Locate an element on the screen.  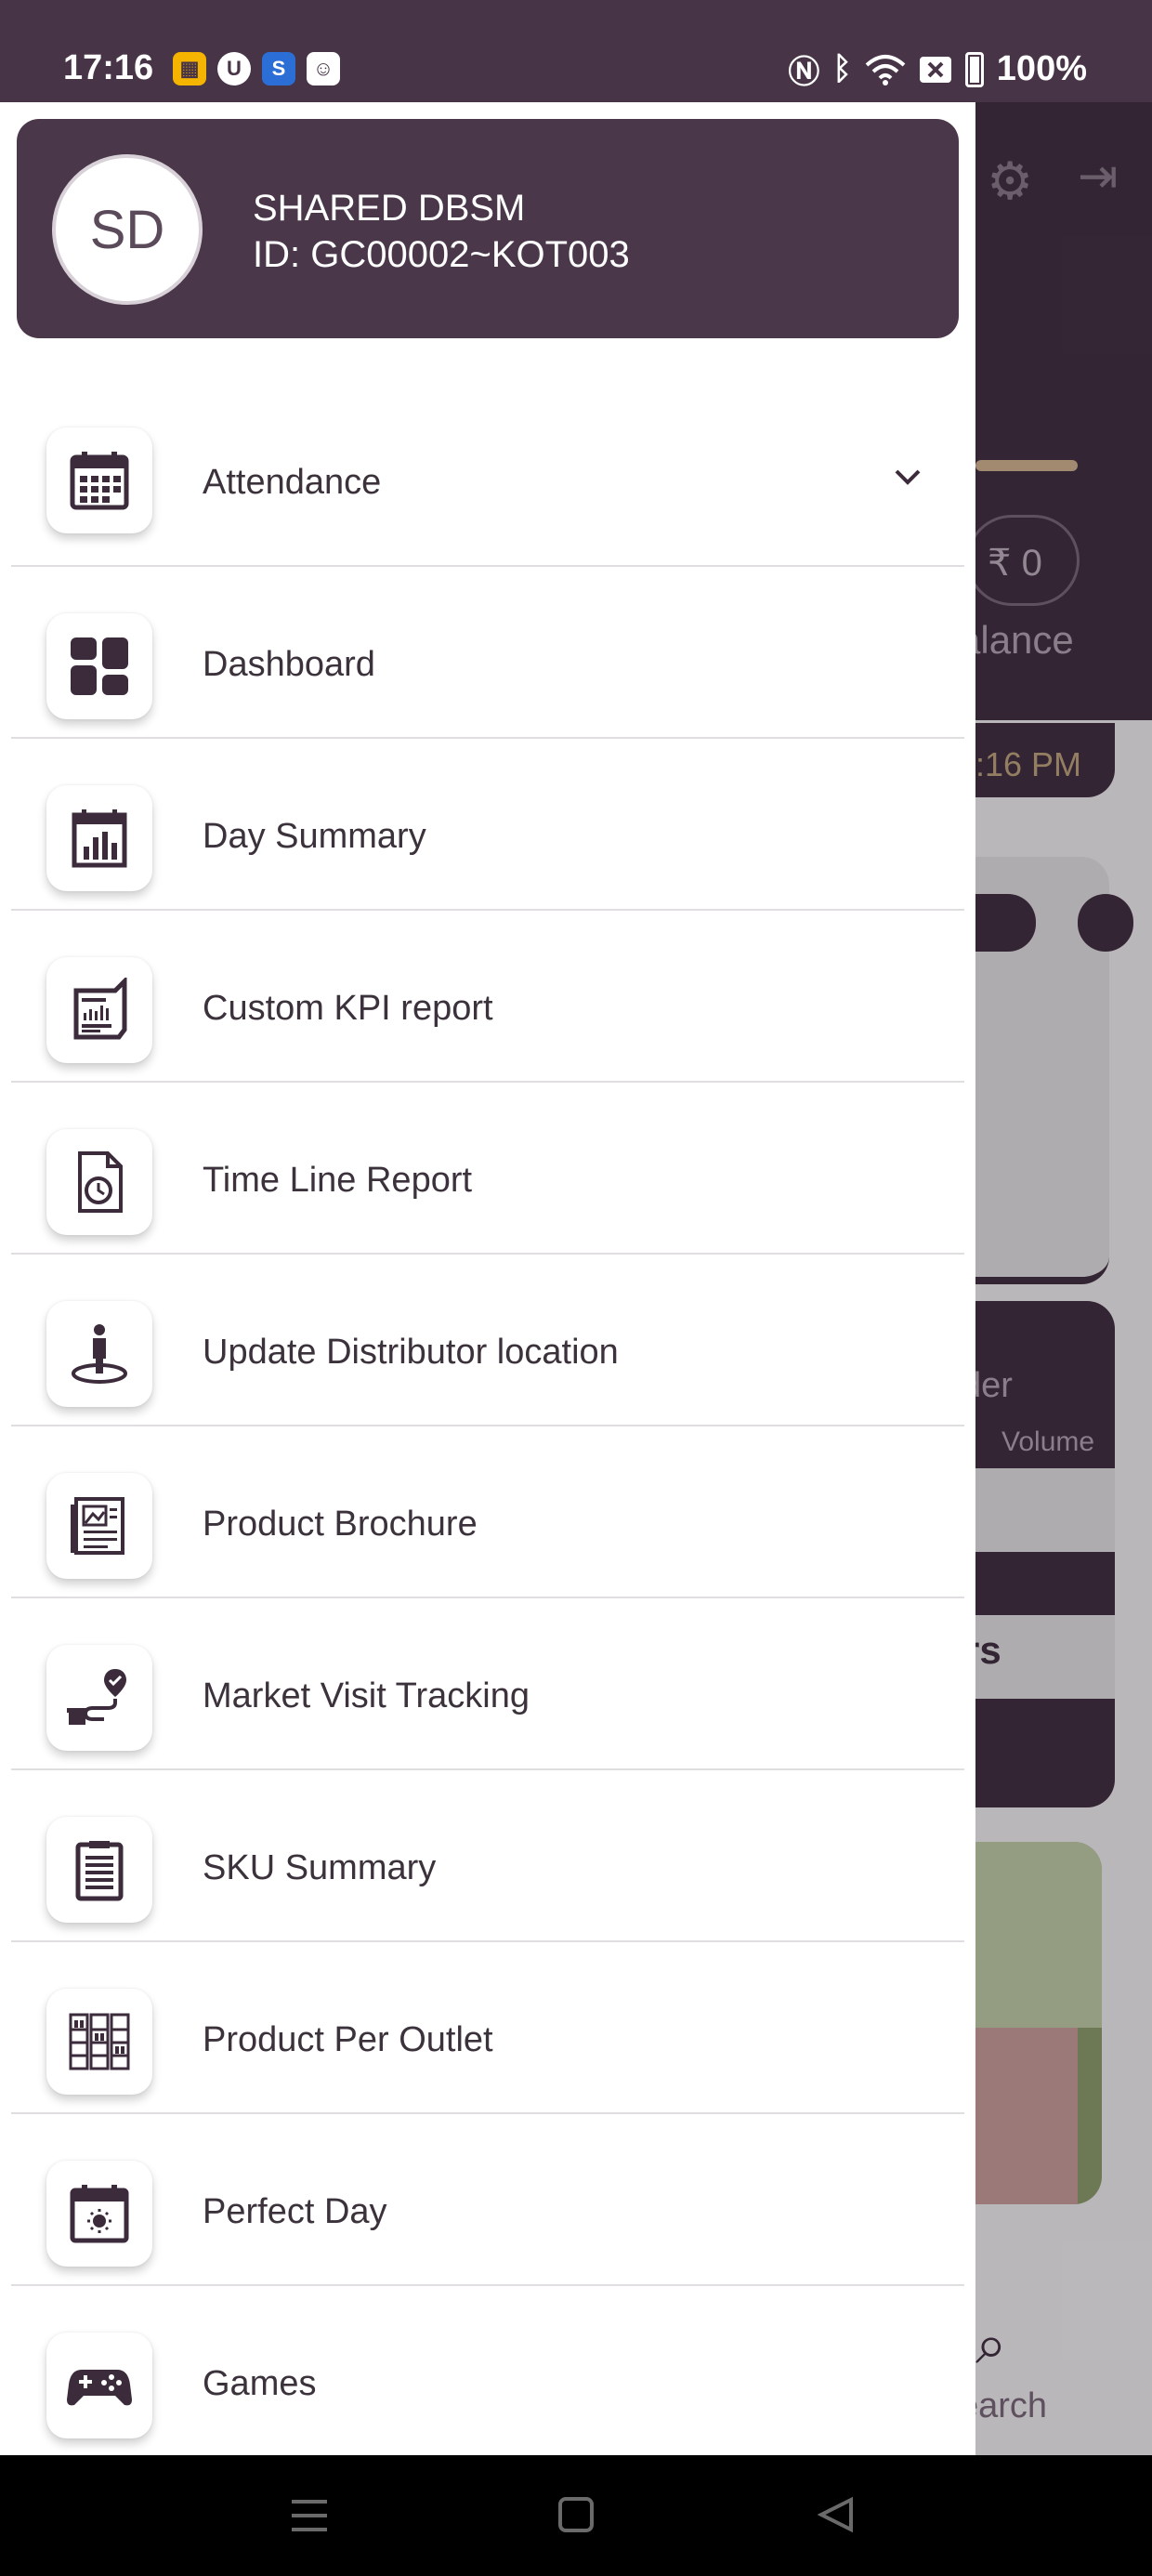
menu-item-label: Attendance is located at coordinates (292, 482).